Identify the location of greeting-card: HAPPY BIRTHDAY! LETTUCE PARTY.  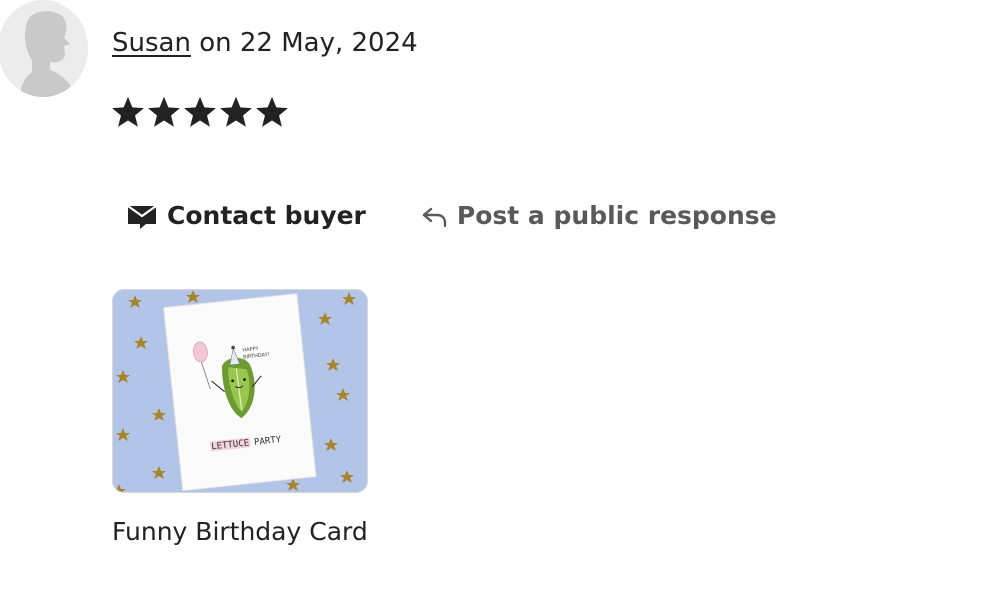
(239, 392).